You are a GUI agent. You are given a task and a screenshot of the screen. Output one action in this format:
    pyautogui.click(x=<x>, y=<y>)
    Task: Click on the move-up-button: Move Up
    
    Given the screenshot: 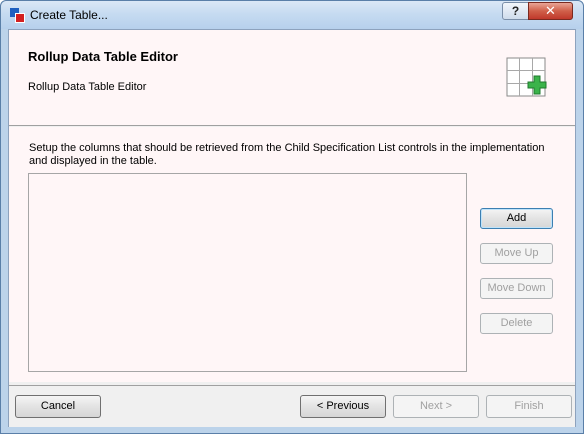 What is the action you would take?
    pyautogui.click(x=516, y=253)
    